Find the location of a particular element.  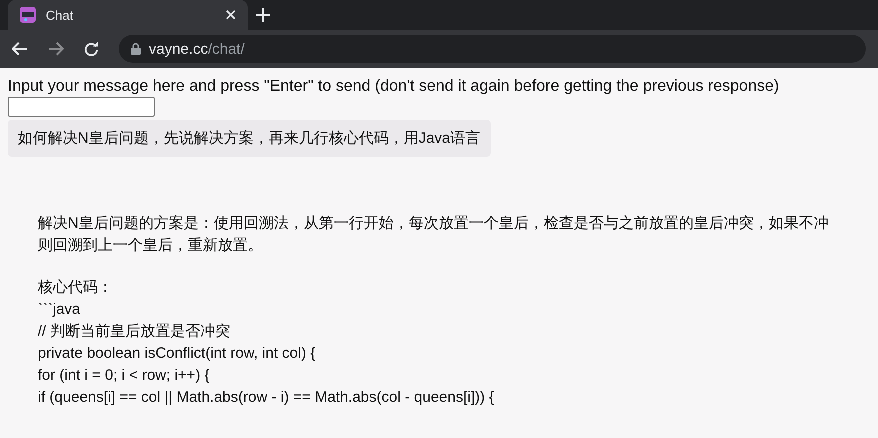

address-bar: vayne.cc/chat/ is located at coordinates (492, 49).